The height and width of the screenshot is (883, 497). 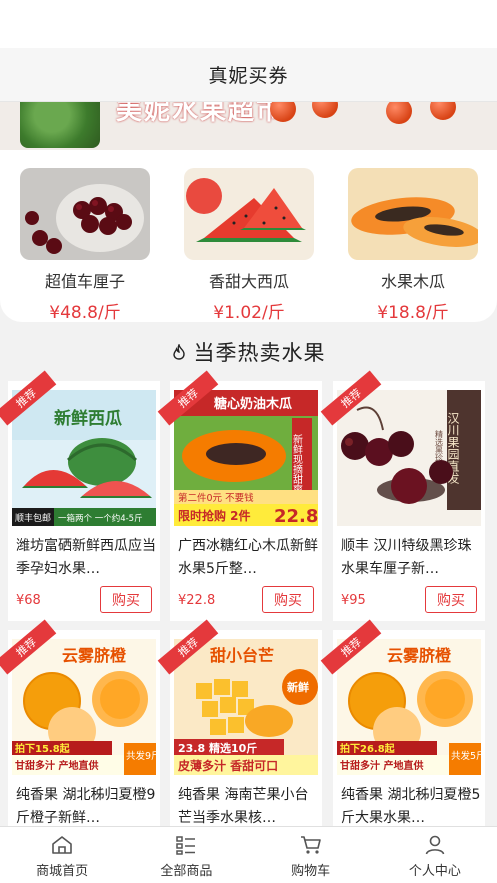 I want to click on recommend-name: 香甜大西瓜, so click(x=248, y=281).